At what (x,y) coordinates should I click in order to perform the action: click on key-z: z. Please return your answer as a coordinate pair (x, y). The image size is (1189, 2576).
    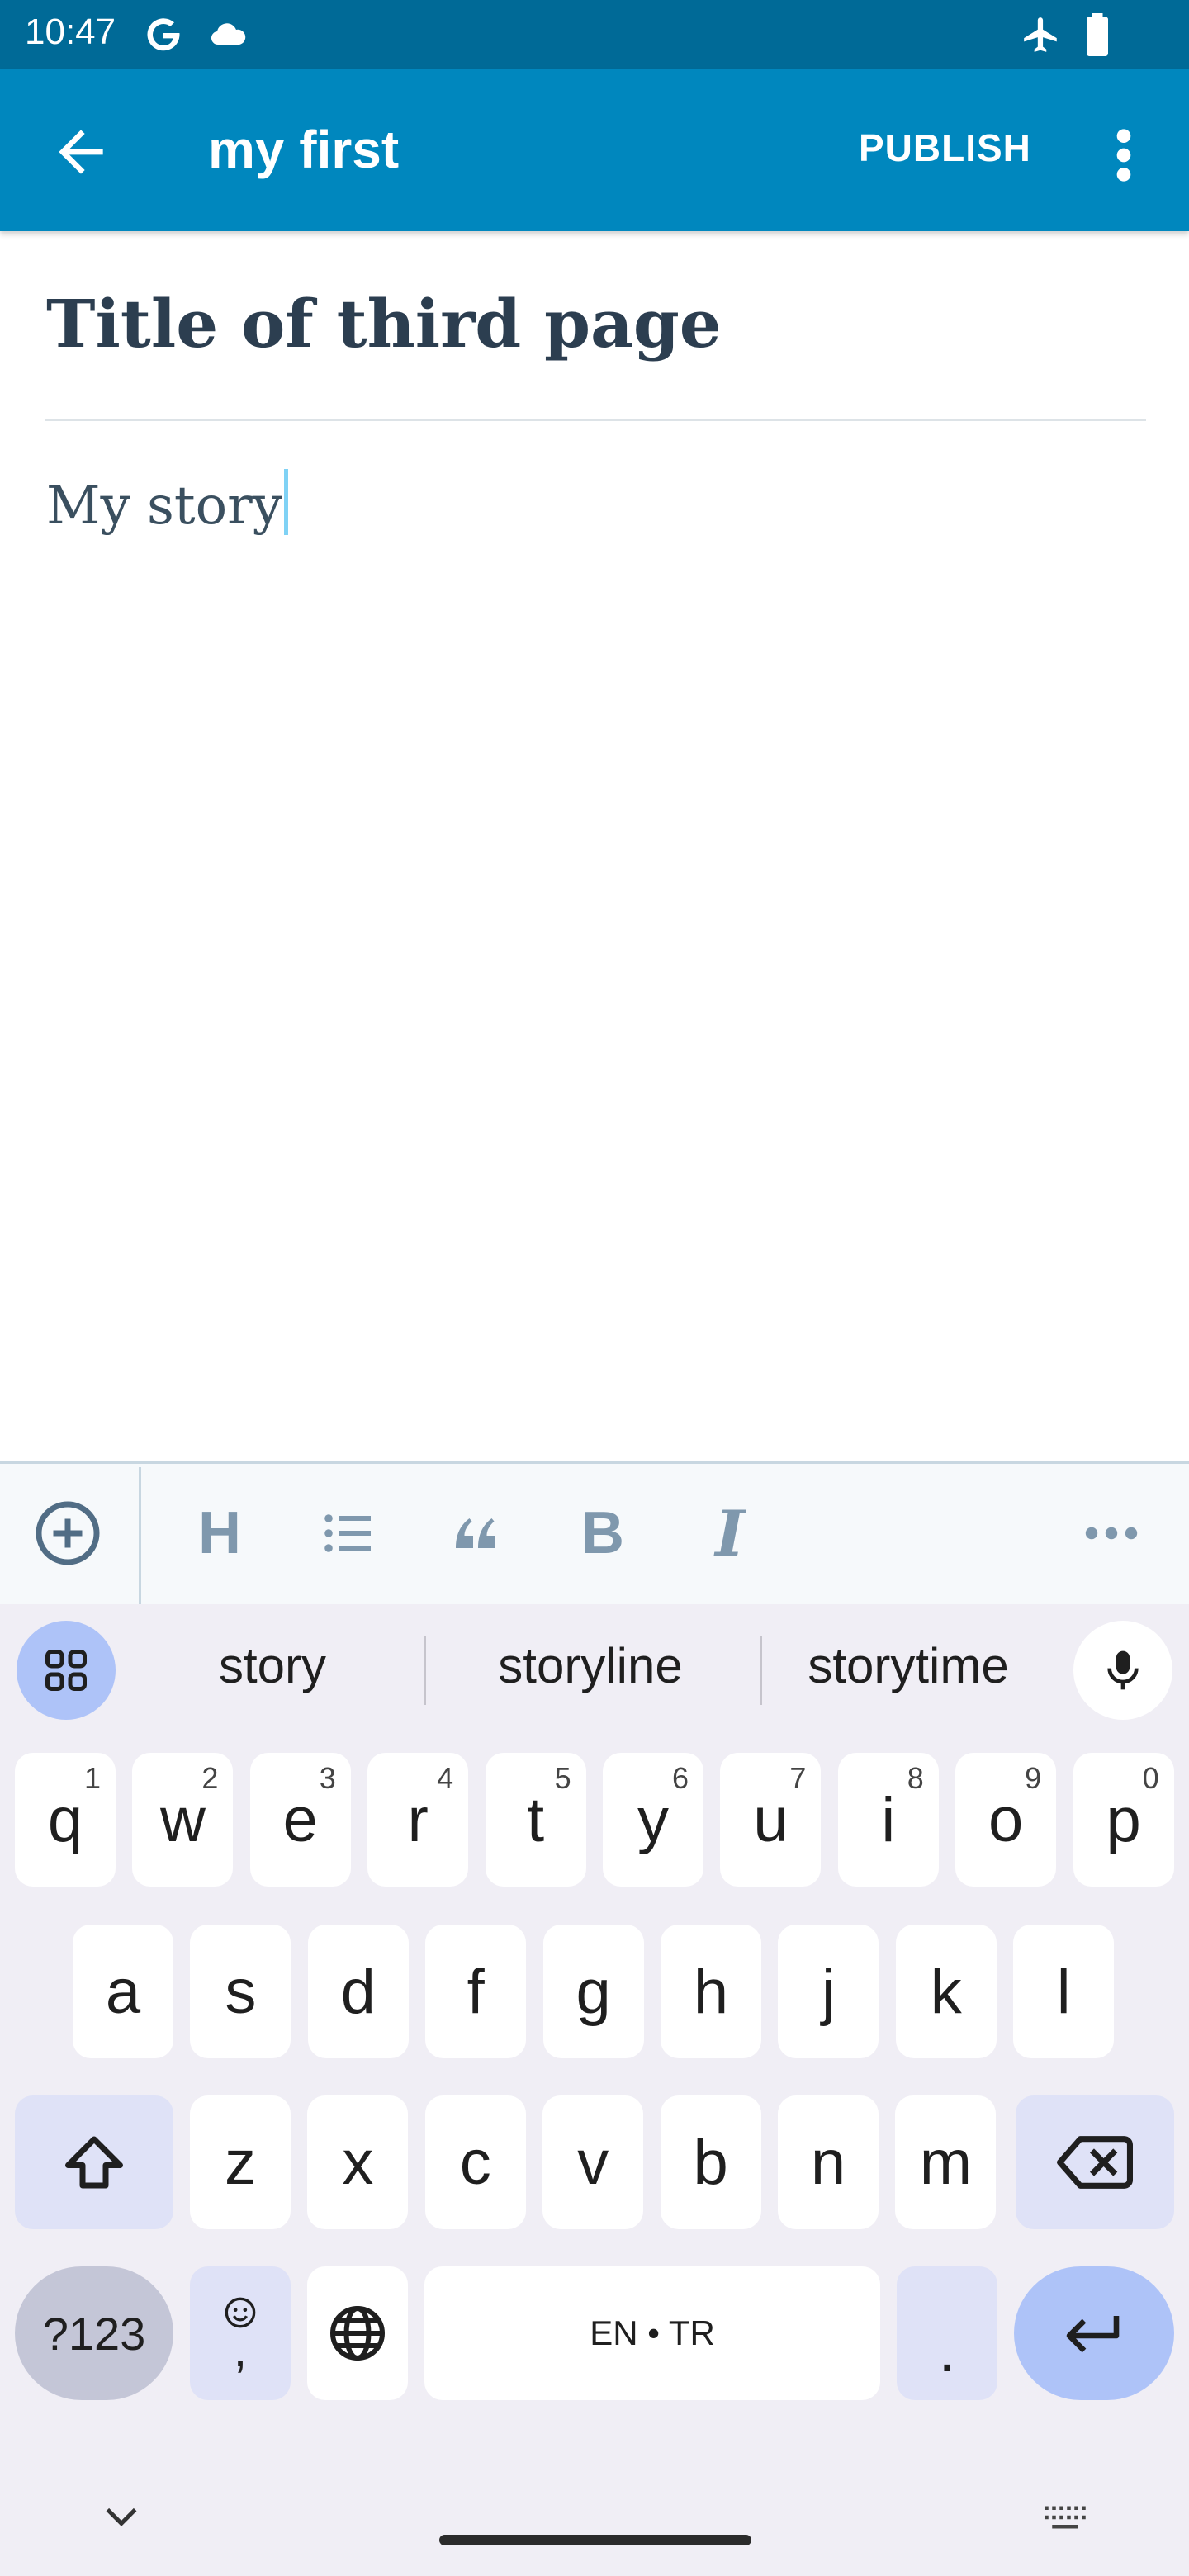
    Looking at the image, I should click on (240, 2162).